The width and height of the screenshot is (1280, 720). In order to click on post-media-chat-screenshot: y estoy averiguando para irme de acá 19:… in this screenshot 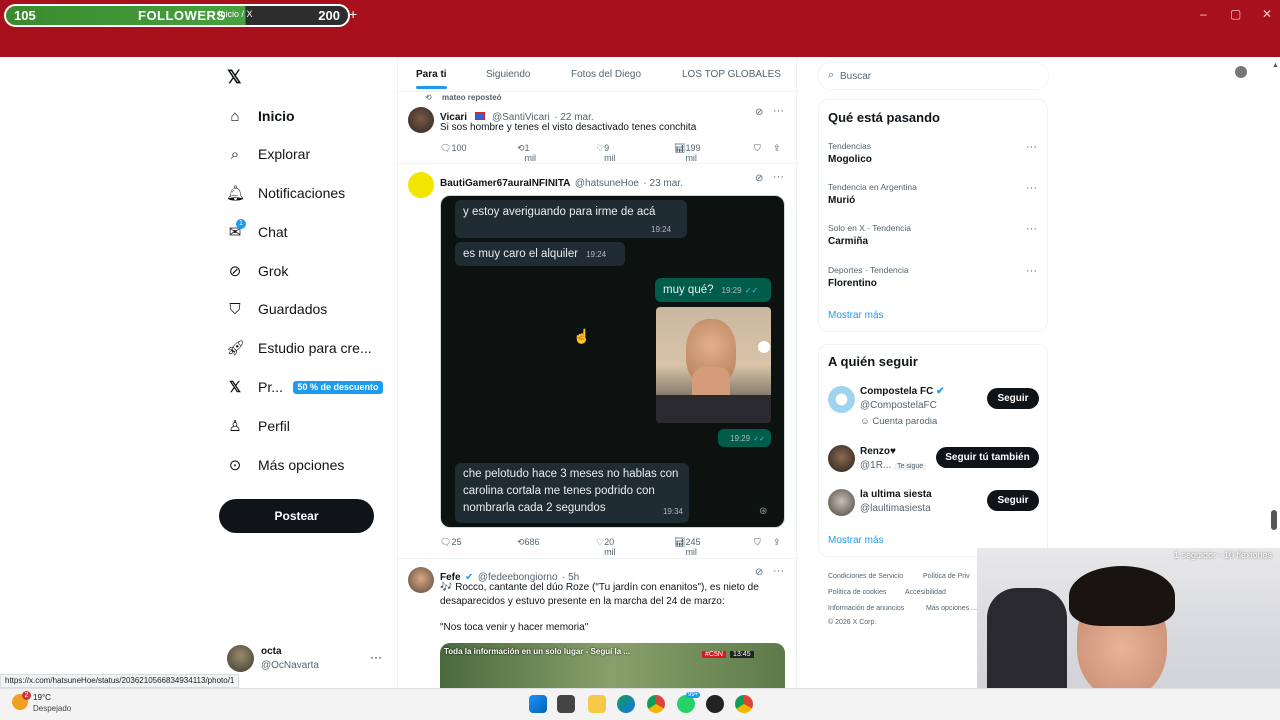, I will do `click(612, 361)`.